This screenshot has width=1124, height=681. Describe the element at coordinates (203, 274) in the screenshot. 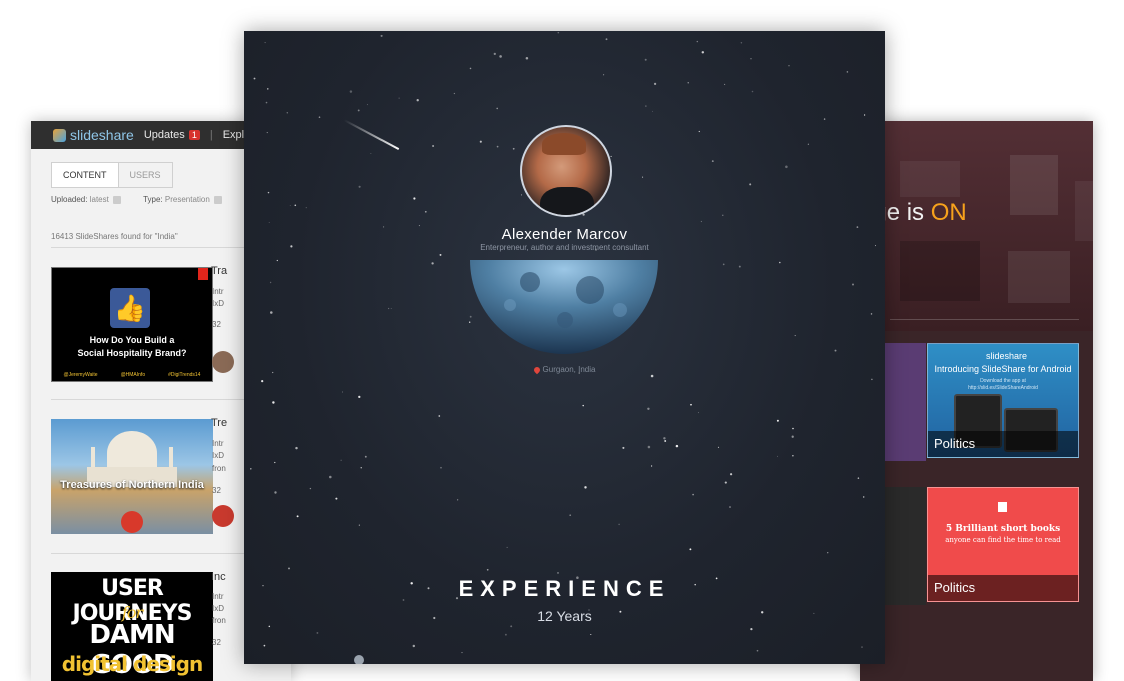

I see `adobe-logo-icon` at that location.